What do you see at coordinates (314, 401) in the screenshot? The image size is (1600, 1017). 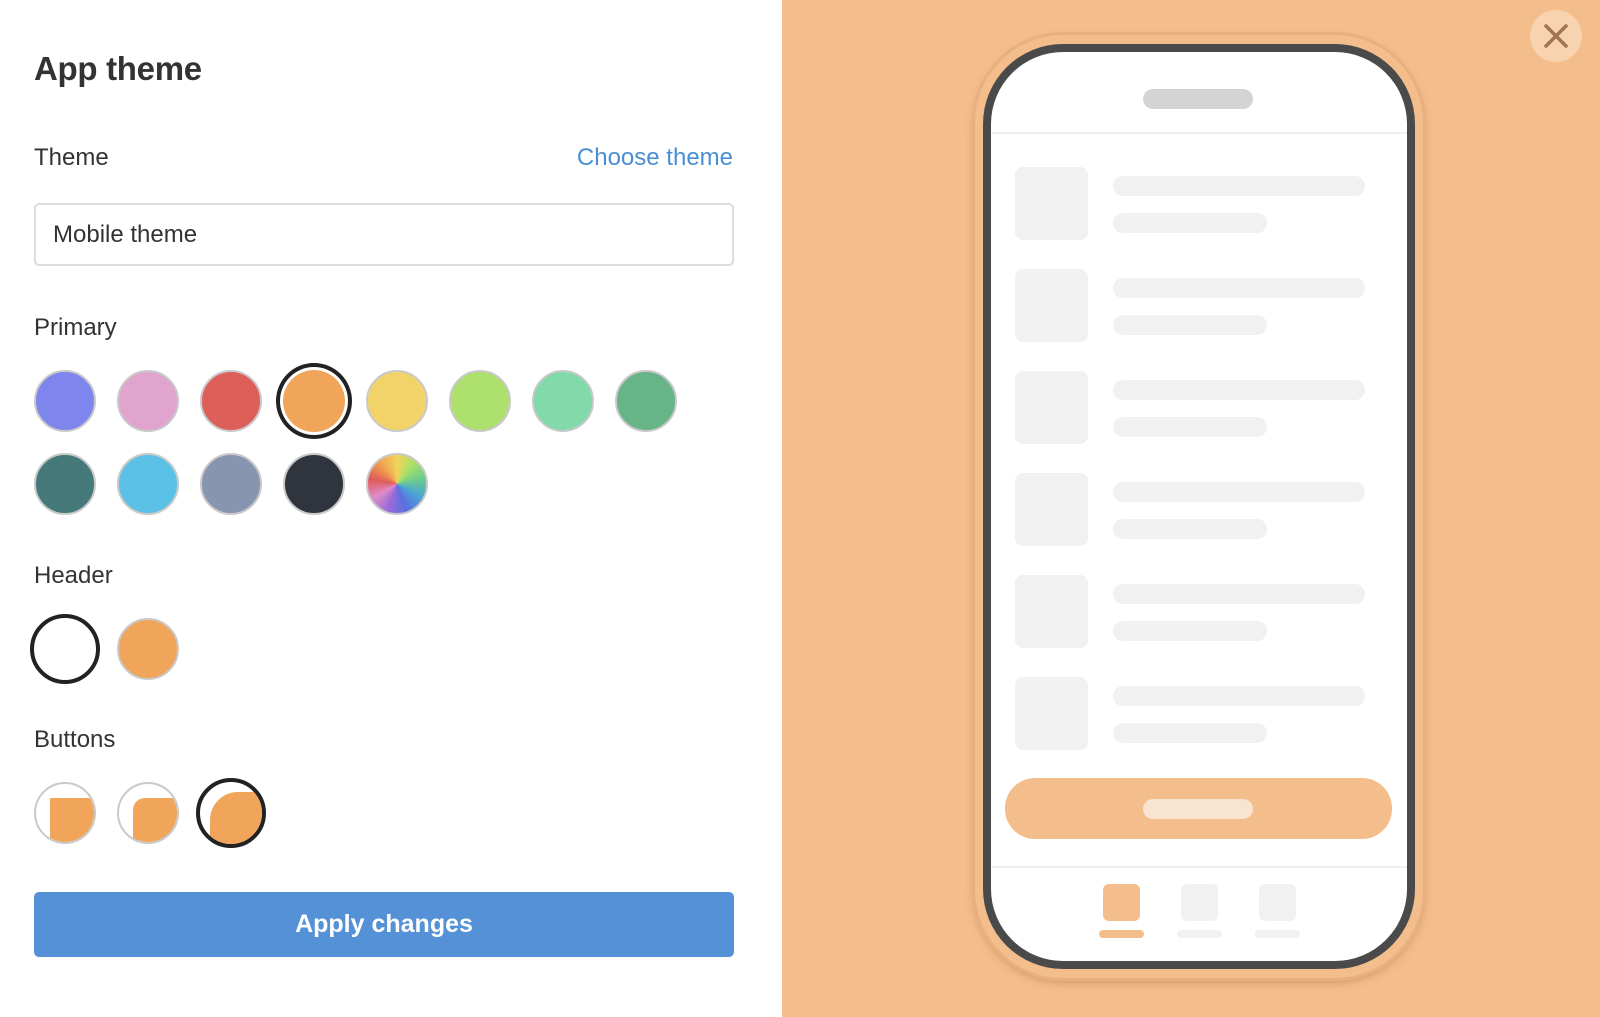 I see `primary-swatch-orange` at bounding box center [314, 401].